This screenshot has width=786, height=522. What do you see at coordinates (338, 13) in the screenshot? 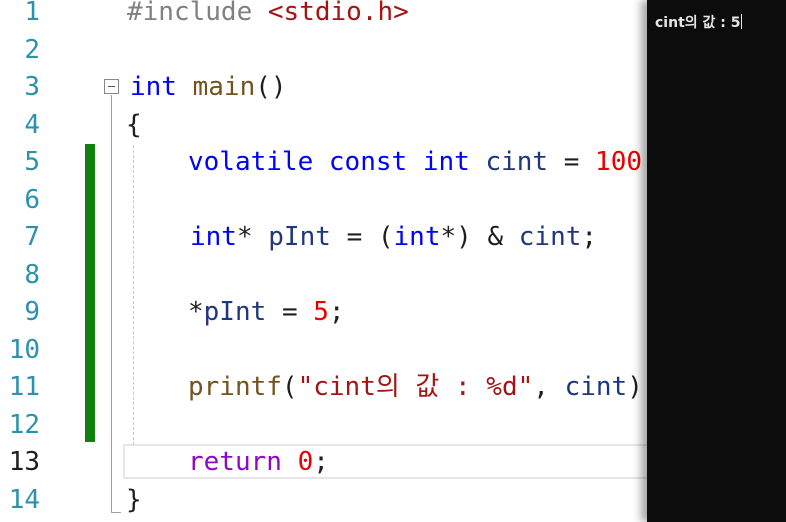
I see `include-header: <stdio.h>` at bounding box center [338, 13].